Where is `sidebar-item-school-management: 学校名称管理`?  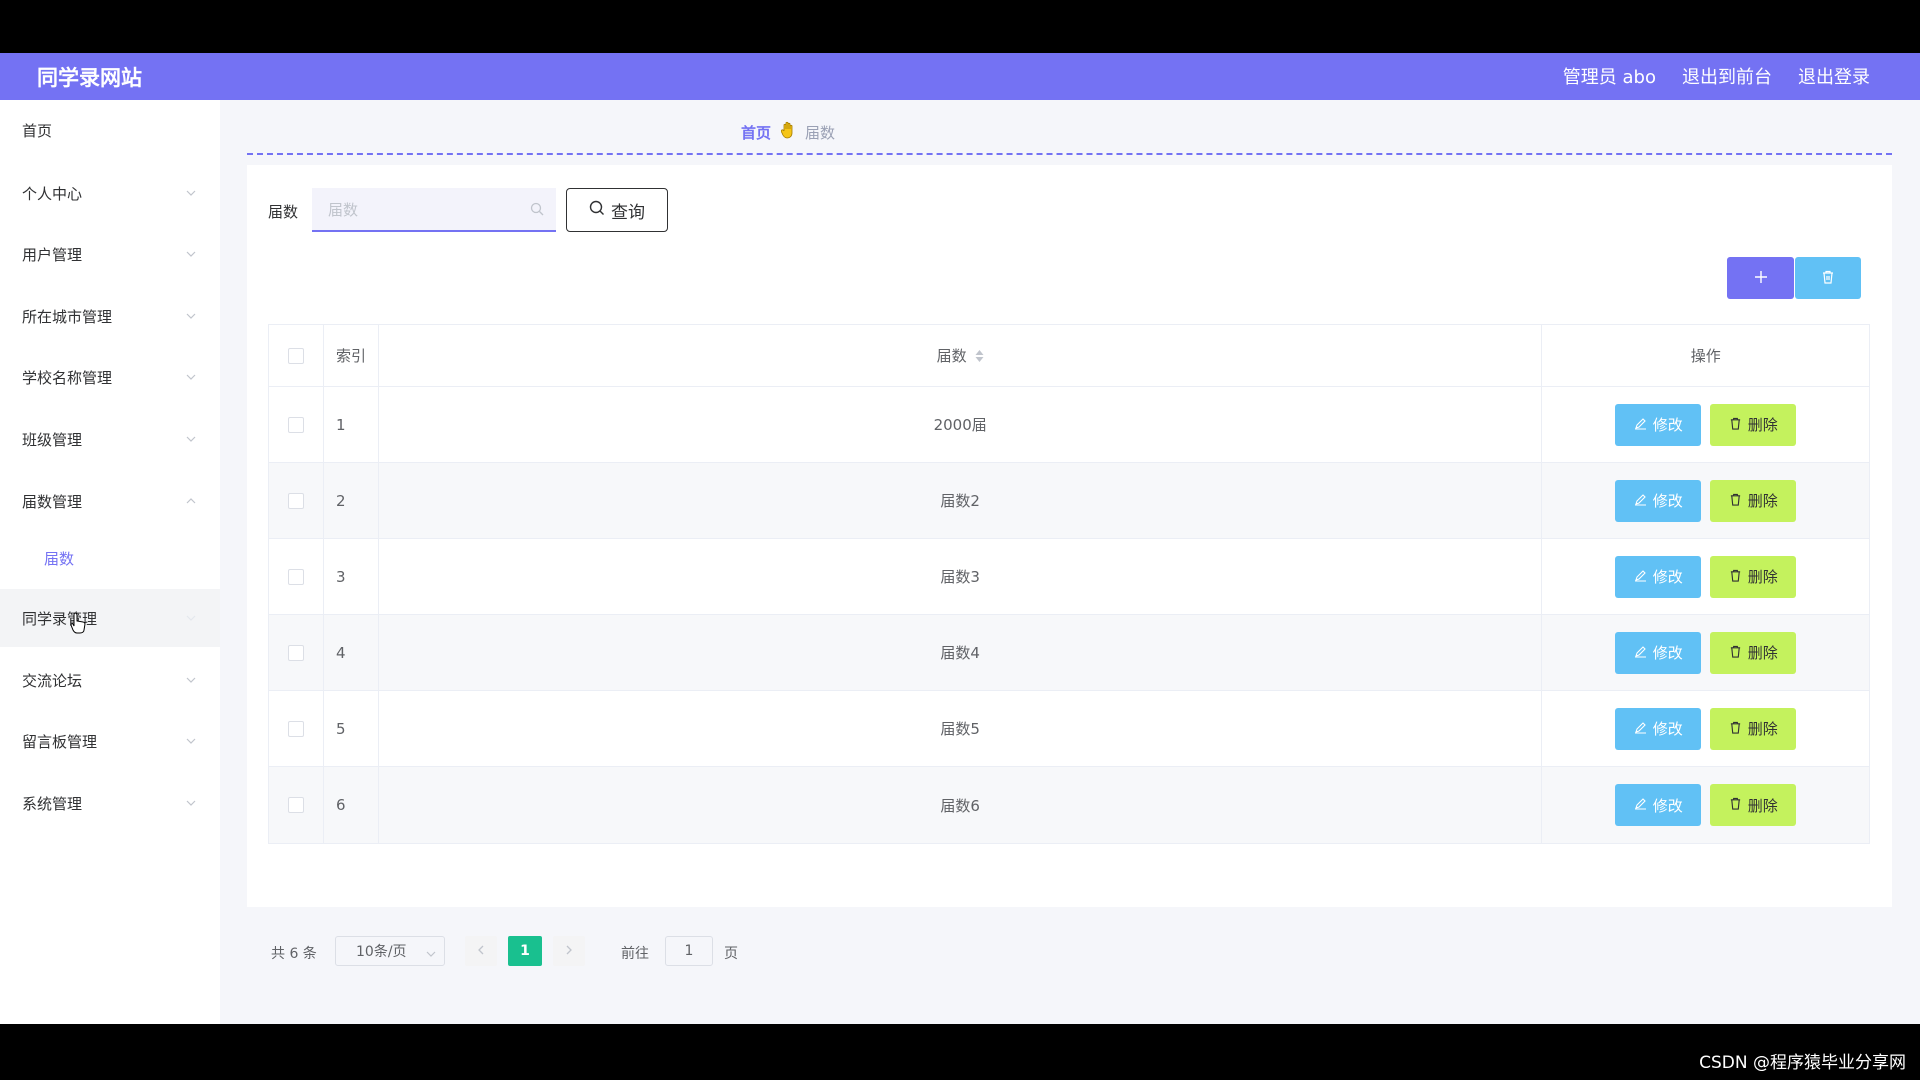
sidebar-item-school-management: 学校名称管理 is located at coordinates (110, 377).